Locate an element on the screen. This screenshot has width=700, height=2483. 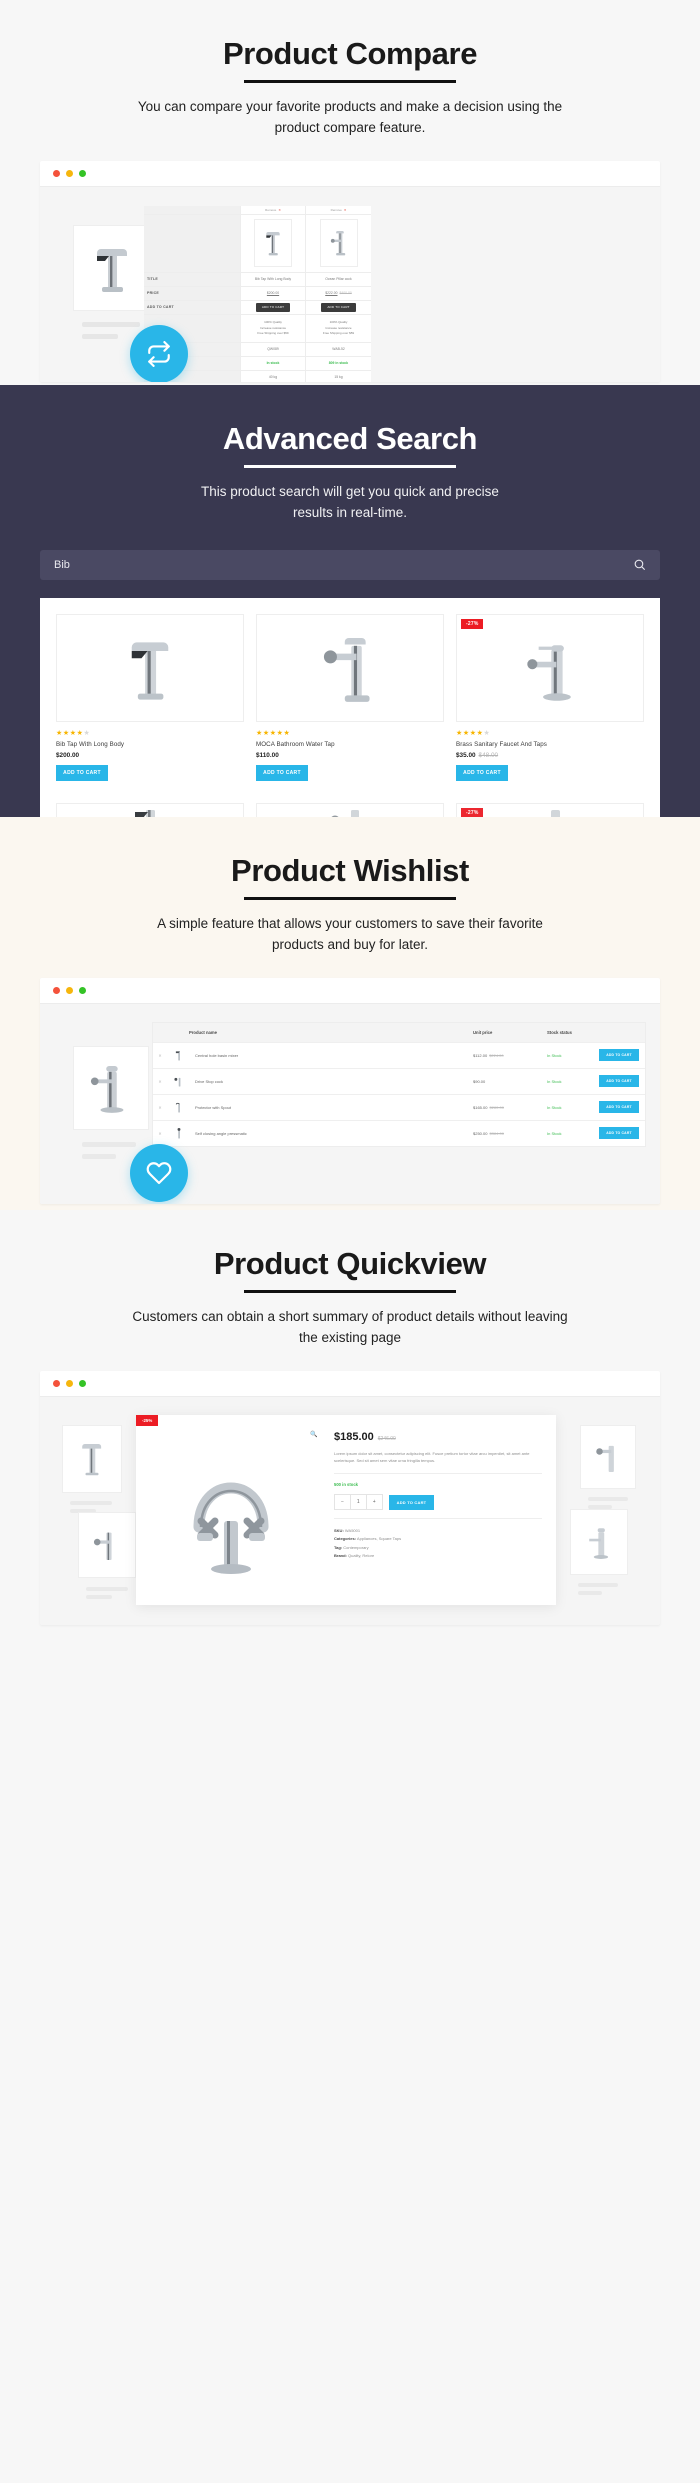
search-input: Bib is located at coordinates (62, 565).